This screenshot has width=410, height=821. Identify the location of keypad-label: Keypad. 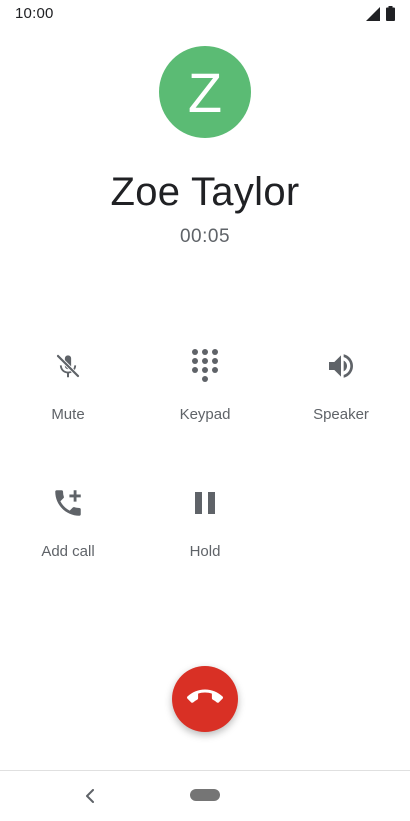
(205, 414).